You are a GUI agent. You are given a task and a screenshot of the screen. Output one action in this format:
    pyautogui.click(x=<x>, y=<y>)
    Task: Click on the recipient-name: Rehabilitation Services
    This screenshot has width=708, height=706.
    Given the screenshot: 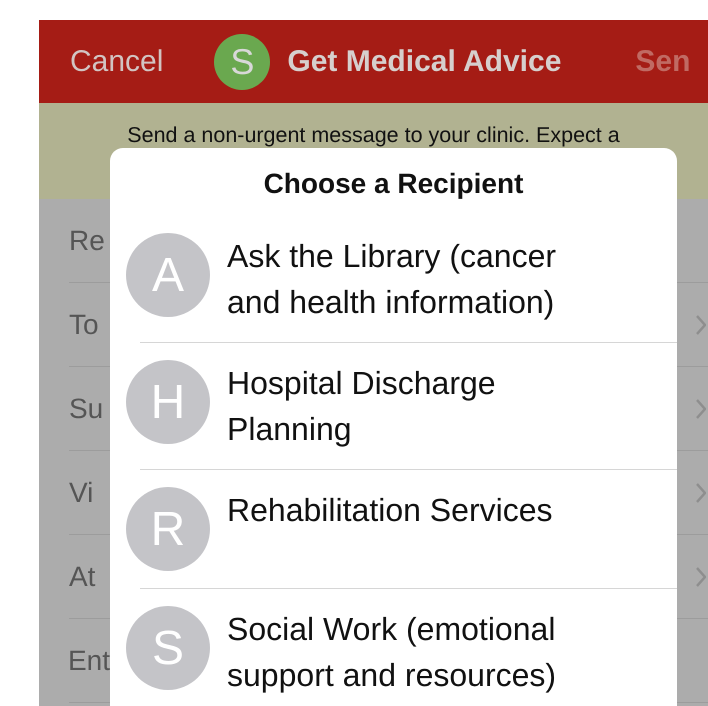 What is the action you would take?
    pyautogui.click(x=390, y=510)
    